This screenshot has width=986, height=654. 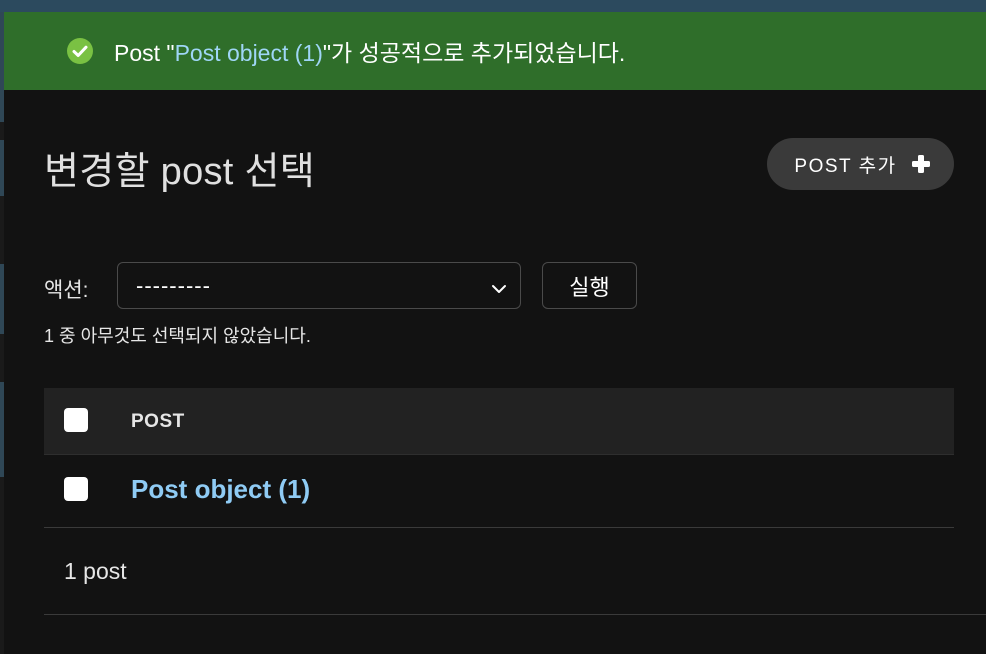 I want to click on success-message: Post "Post object (1)"가 성공적으로 추가되었습니다., so click(x=495, y=51).